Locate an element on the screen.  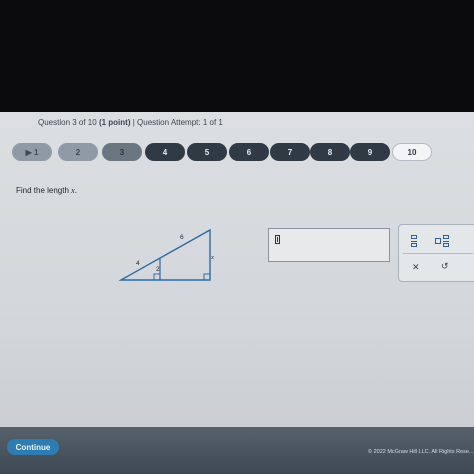
prompt-text: Find the length is located at coordinates (44, 190).